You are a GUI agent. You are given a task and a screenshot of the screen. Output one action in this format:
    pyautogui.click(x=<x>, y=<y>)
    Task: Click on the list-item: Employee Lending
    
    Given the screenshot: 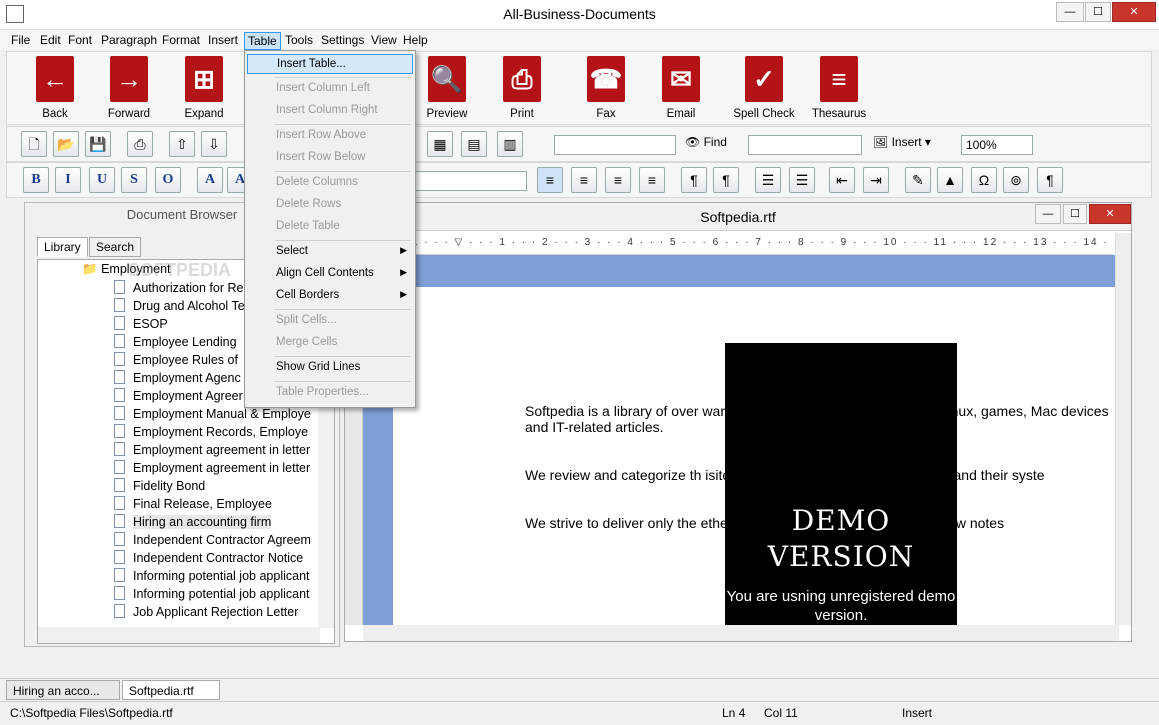 What is the action you would take?
    pyautogui.click(x=175, y=343)
    